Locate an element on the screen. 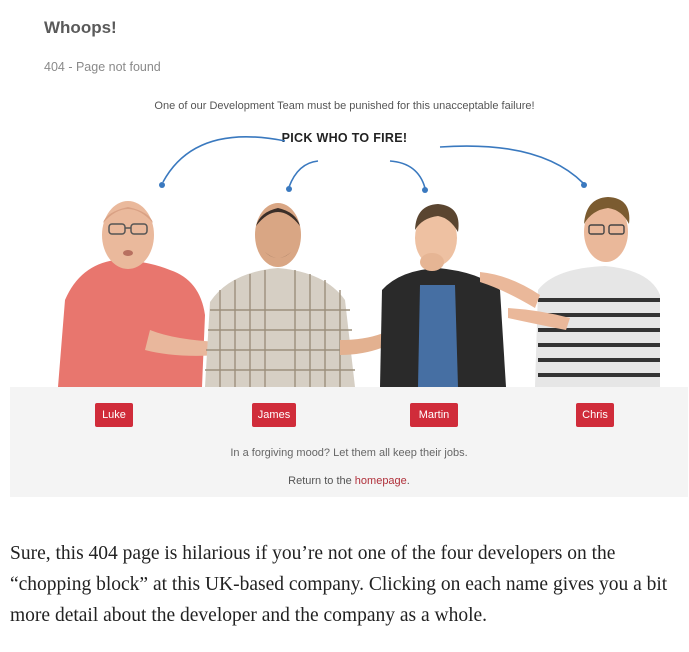 This screenshot has width=689, height=652. developer-luke-figure is located at coordinates (139, 294).